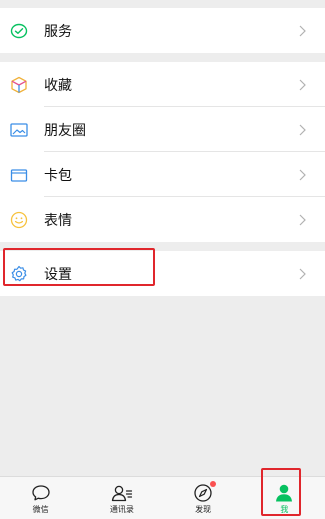 The width and height of the screenshot is (325, 519). I want to click on me-person-icon, so click(284, 493).